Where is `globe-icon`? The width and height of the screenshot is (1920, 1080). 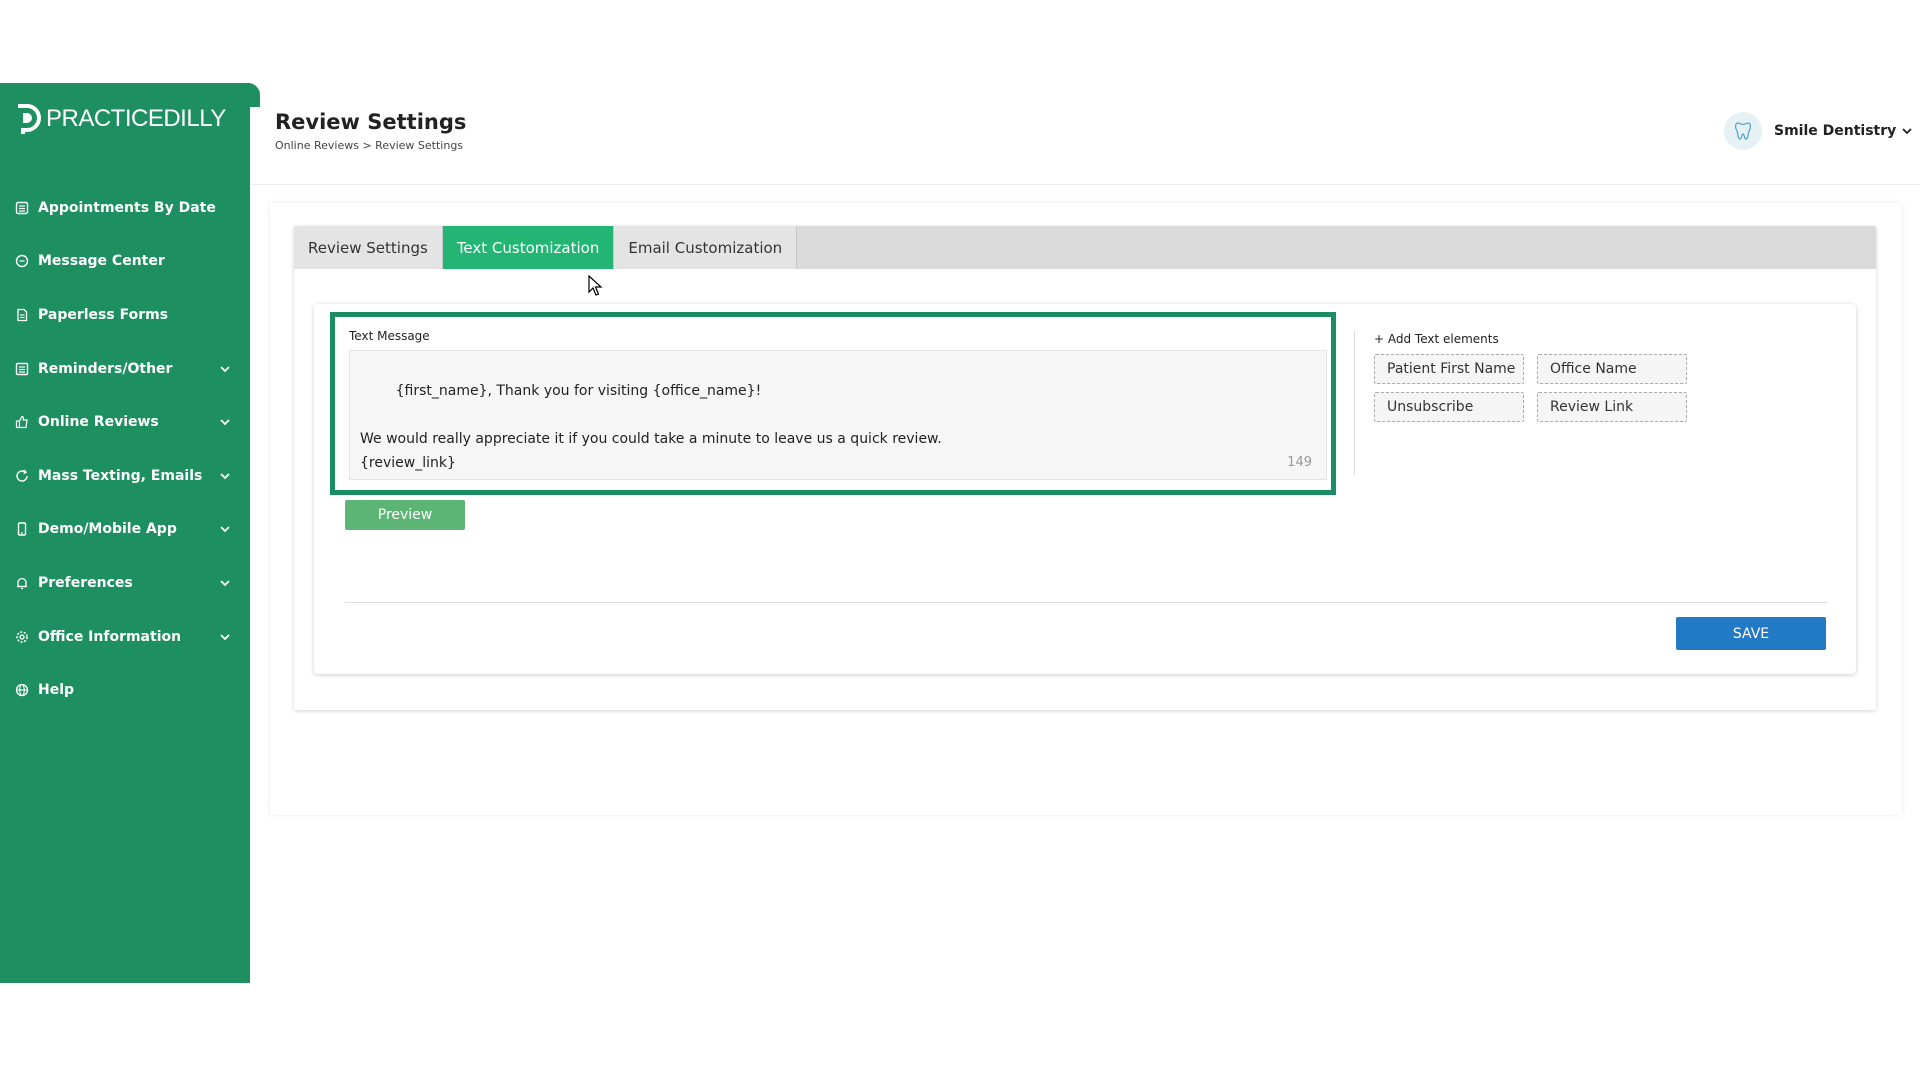 globe-icon is located at coordinates (22, 690).